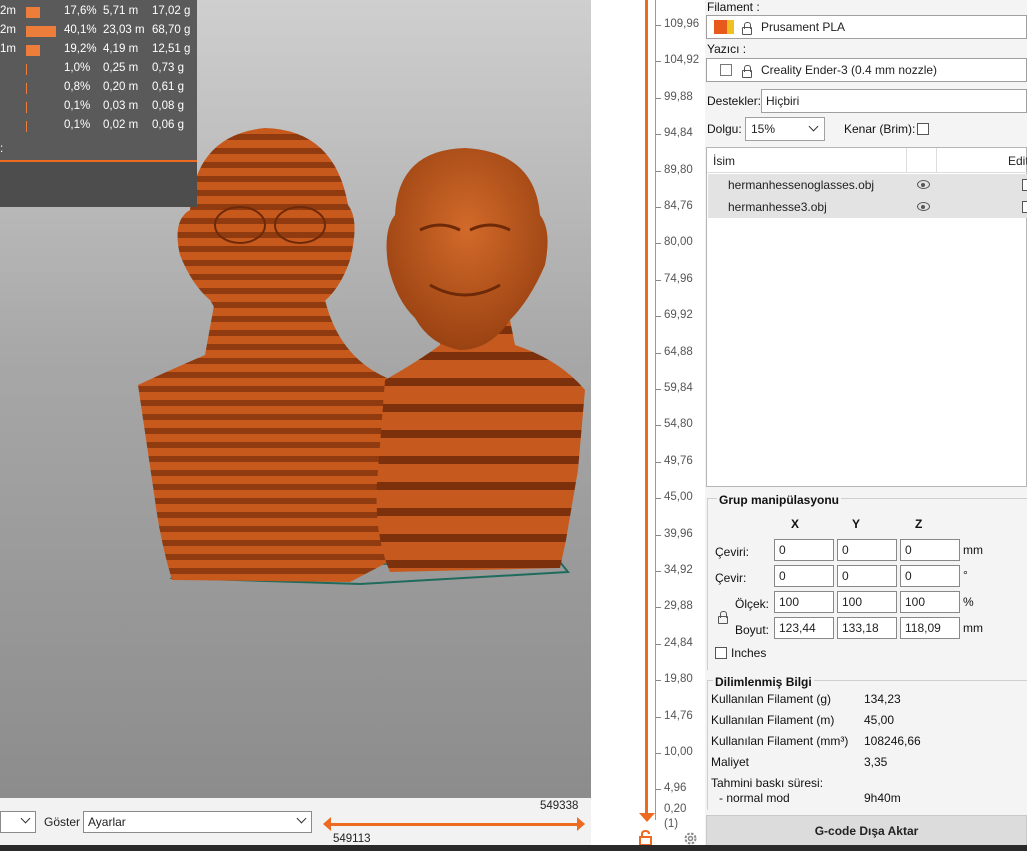 The height and width of the screenshot is (851, 1027). I want to click on size-y-input: 133,18, so click(867, 628).